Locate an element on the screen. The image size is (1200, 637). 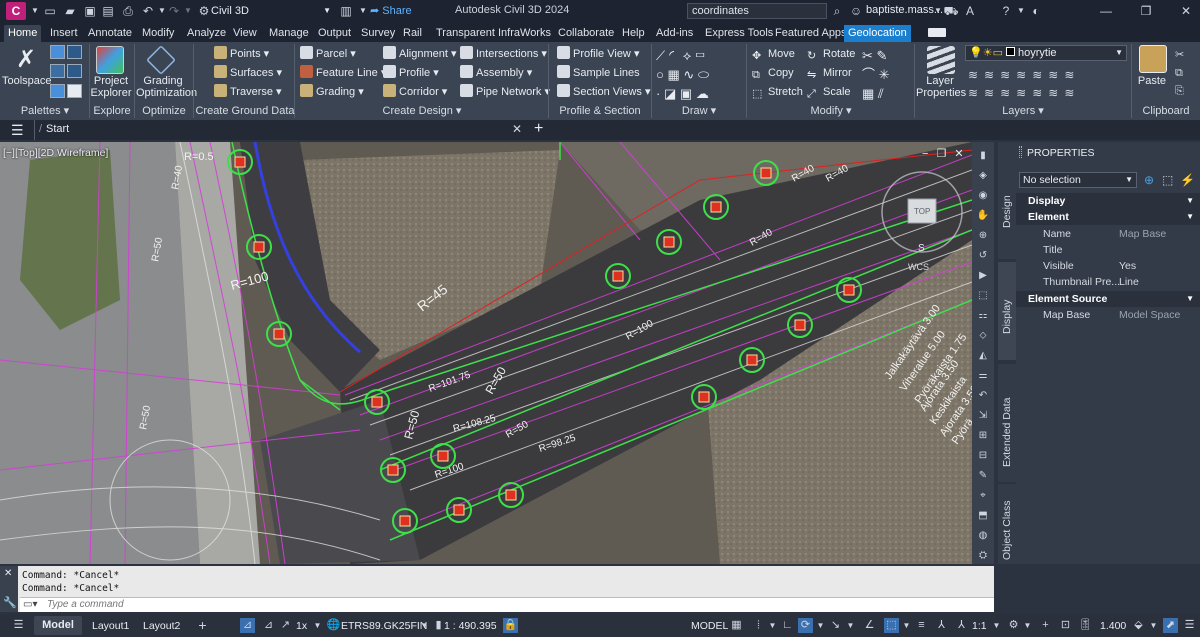
isolate-dropdown-icon: ▼ is located at coordinates (1153, 625).